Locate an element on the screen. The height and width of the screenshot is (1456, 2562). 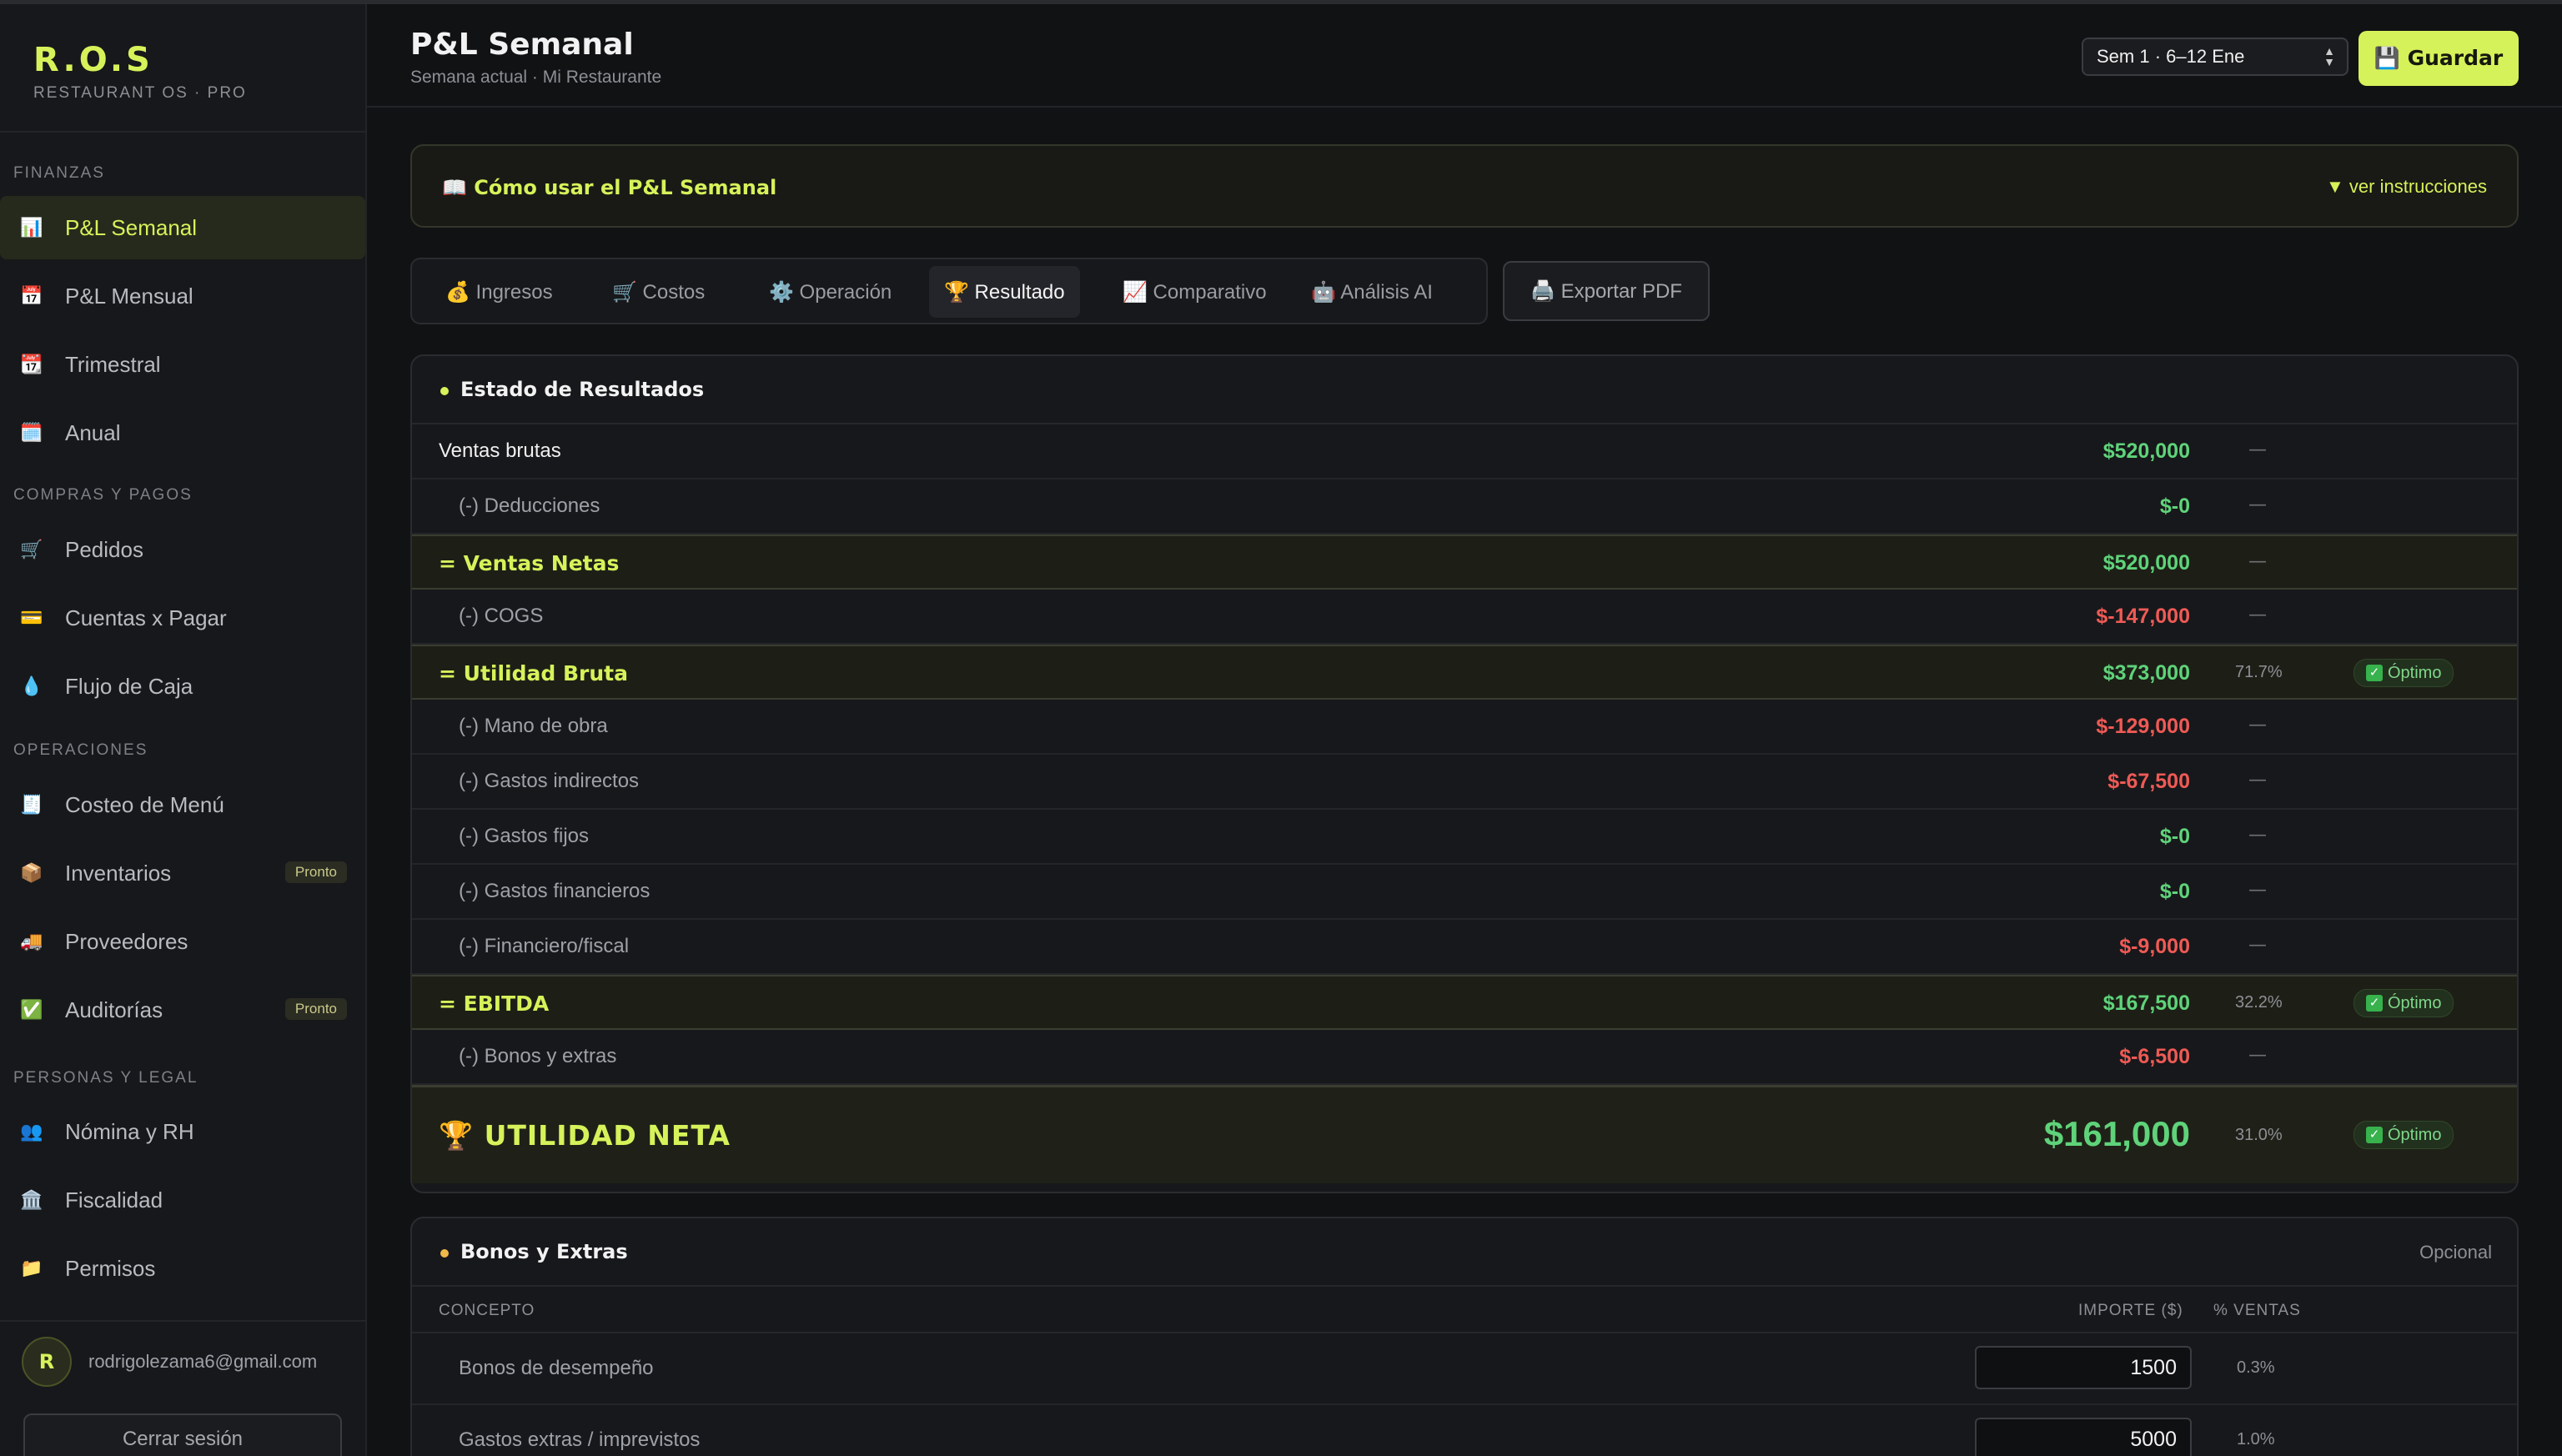
table-row: (-) COGS $-147,000 — is located at coordinates (1464, 617).